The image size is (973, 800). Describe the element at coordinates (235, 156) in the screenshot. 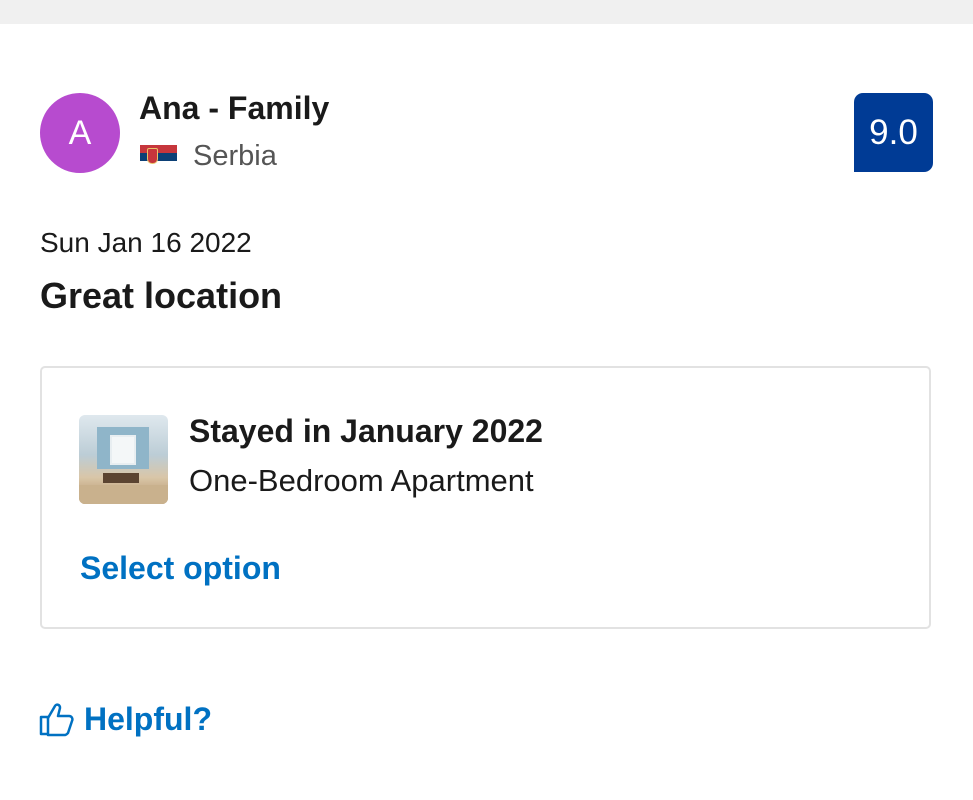

I see `reviewer-country: Serbia` at that location.